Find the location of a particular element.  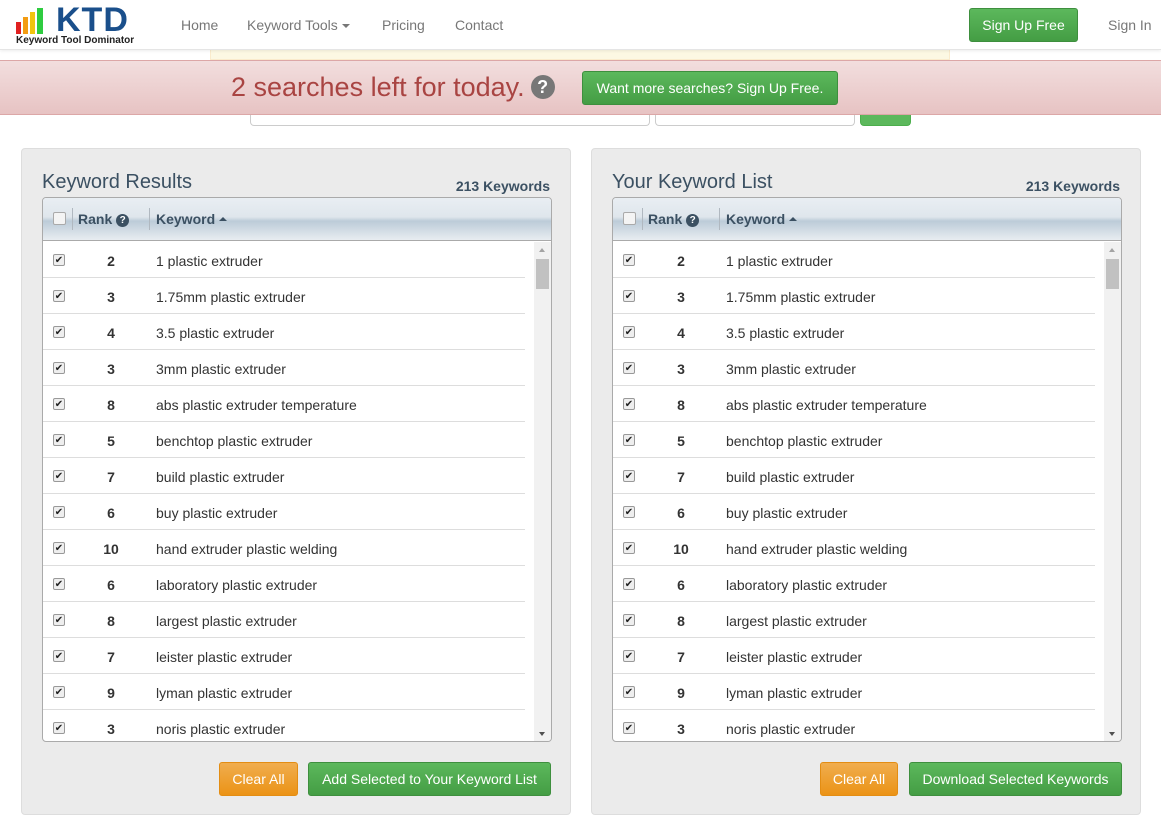

rank-cell: 8 is located at coordinates (111, 405).